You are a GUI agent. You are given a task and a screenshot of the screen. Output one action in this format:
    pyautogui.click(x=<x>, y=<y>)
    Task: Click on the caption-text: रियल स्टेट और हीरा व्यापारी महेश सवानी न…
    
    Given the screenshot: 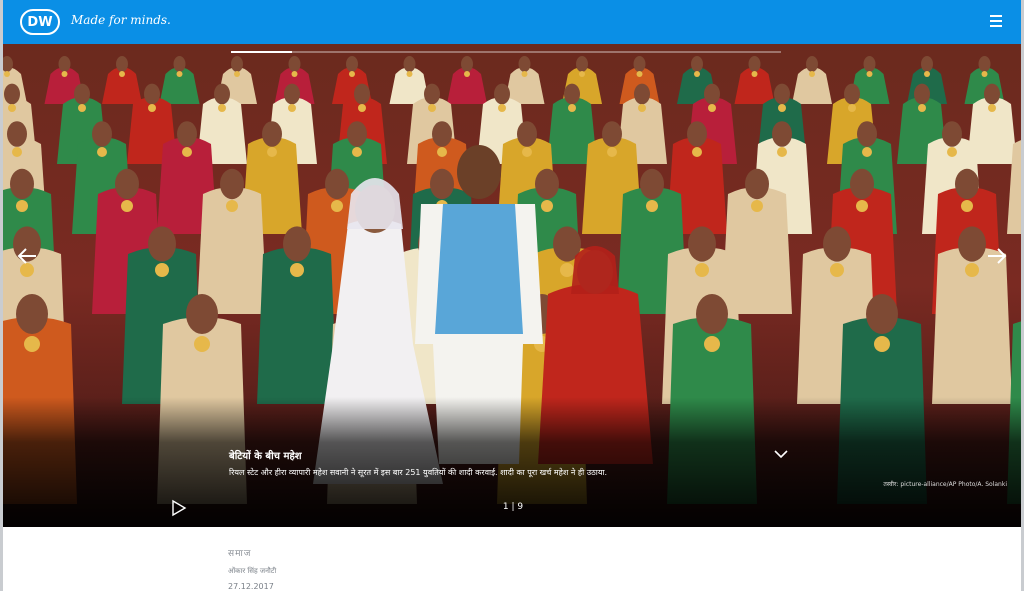 What is the action you would take?
    pyautogui.click(x=418, y=472)
    